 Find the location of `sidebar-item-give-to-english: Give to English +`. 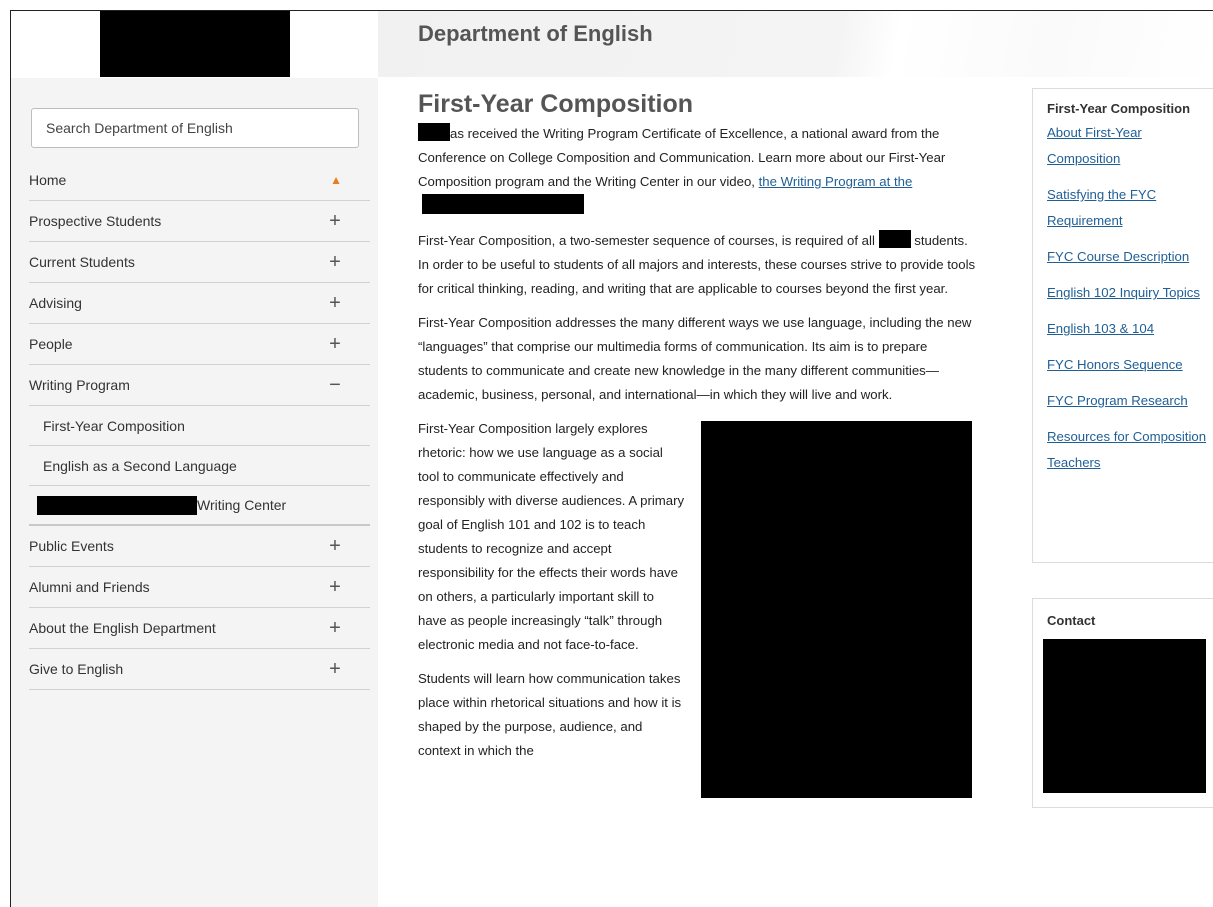

sidebar-item-give-to-english: Give to English + is located at coordinates (199, 669).